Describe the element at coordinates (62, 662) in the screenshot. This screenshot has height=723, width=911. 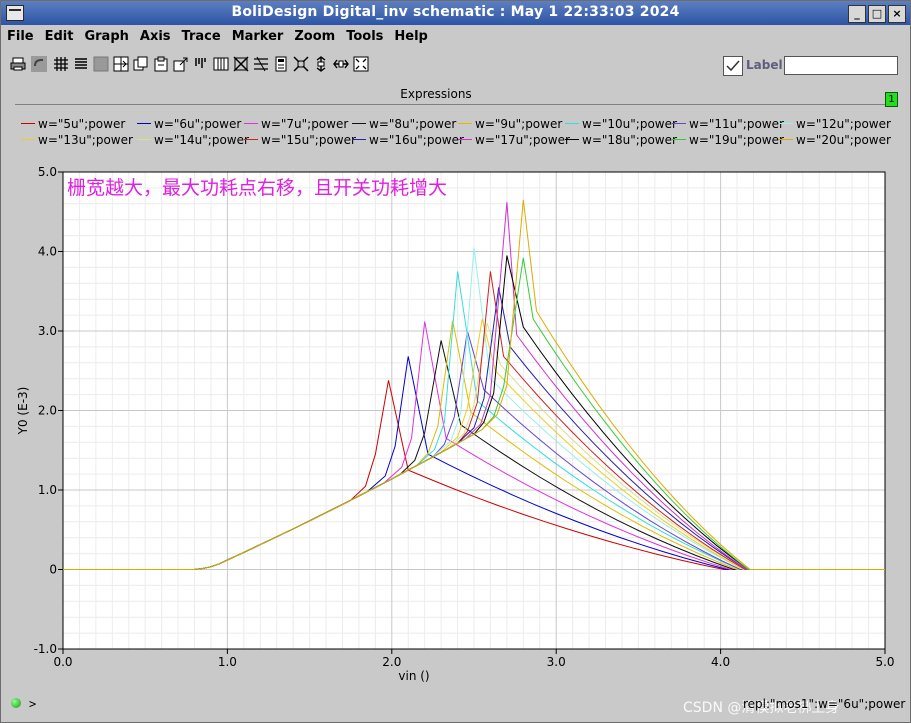
I see `x-tick-label: 0.0` at that location.